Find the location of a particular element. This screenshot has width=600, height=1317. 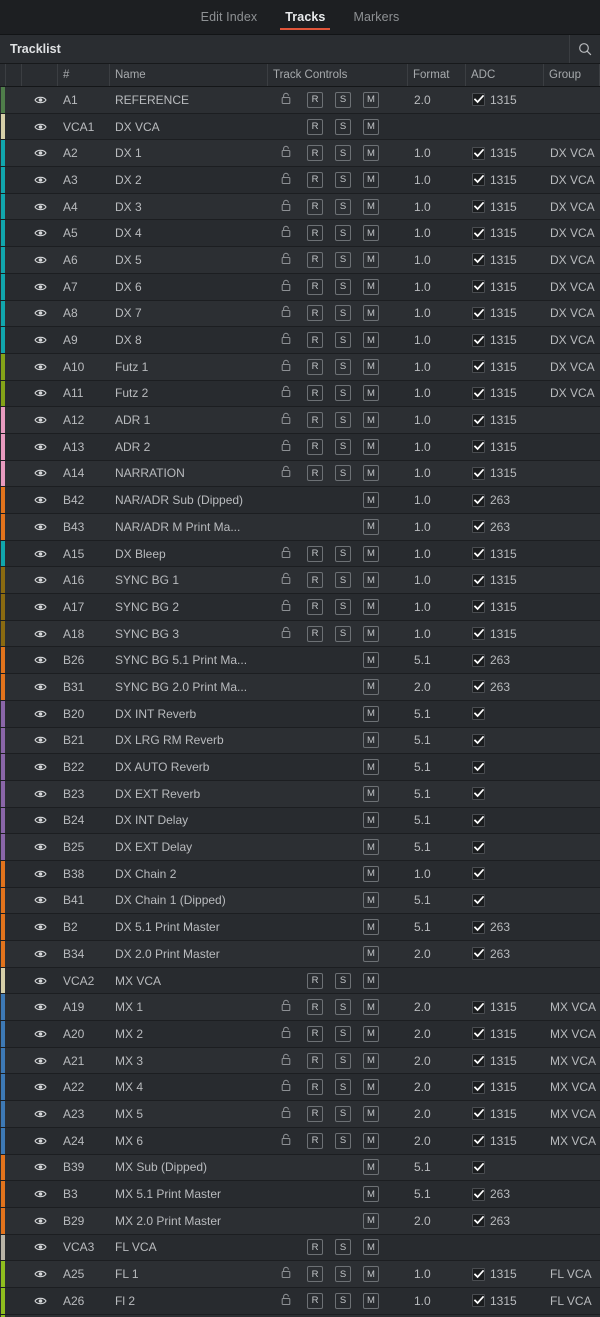

table-row: B38 DX Chain 2 M 1.0 is located at coordinates (300, 874).